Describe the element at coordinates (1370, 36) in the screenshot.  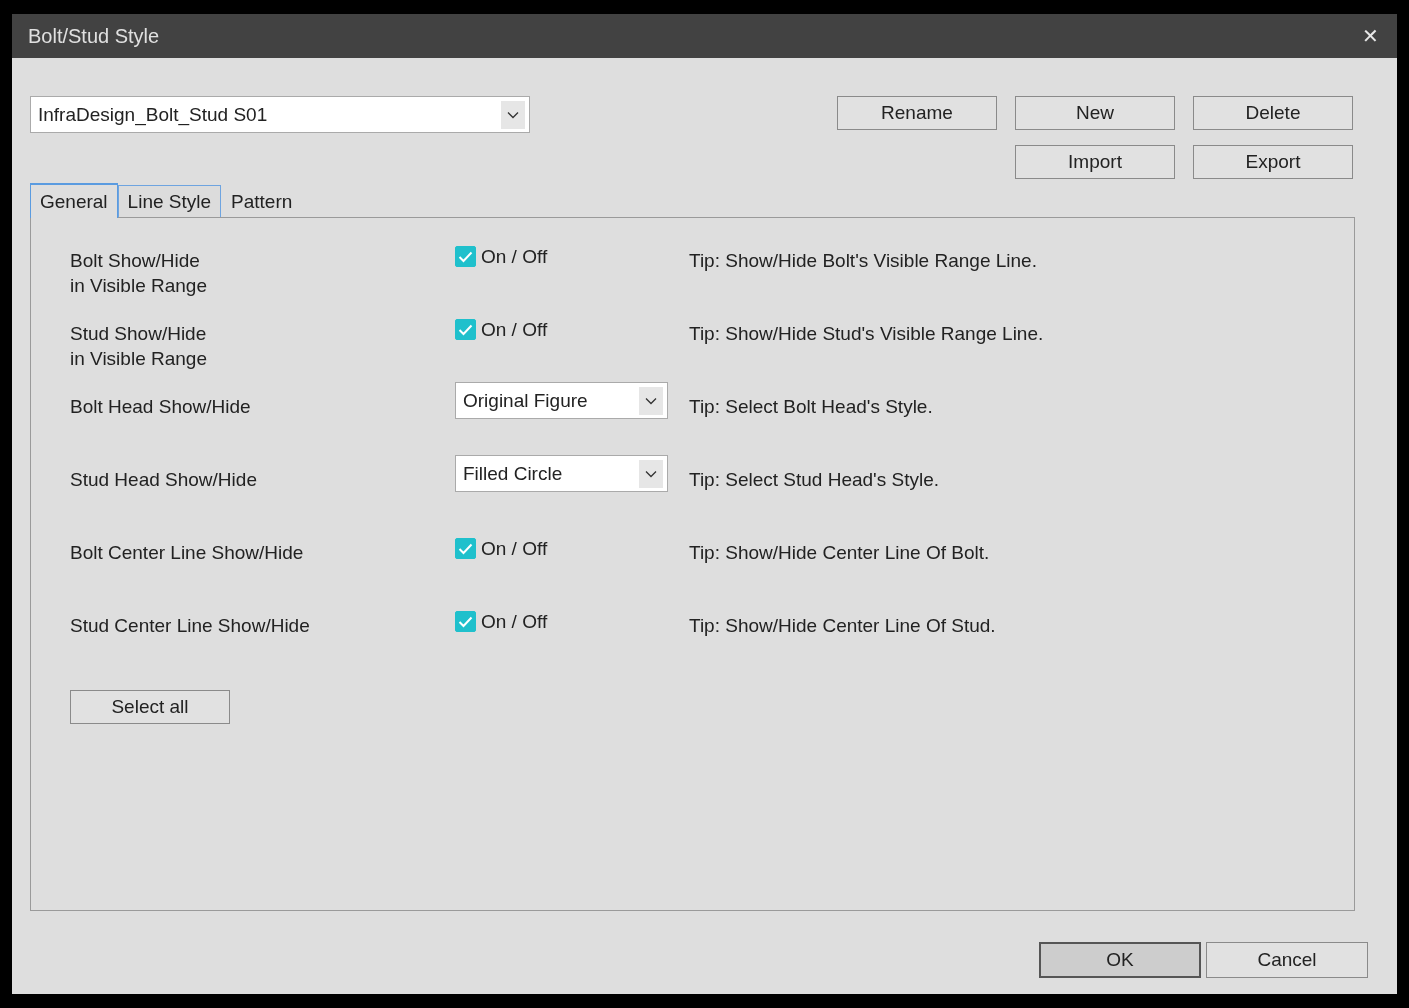
I see `close-button: ✕` at that location.